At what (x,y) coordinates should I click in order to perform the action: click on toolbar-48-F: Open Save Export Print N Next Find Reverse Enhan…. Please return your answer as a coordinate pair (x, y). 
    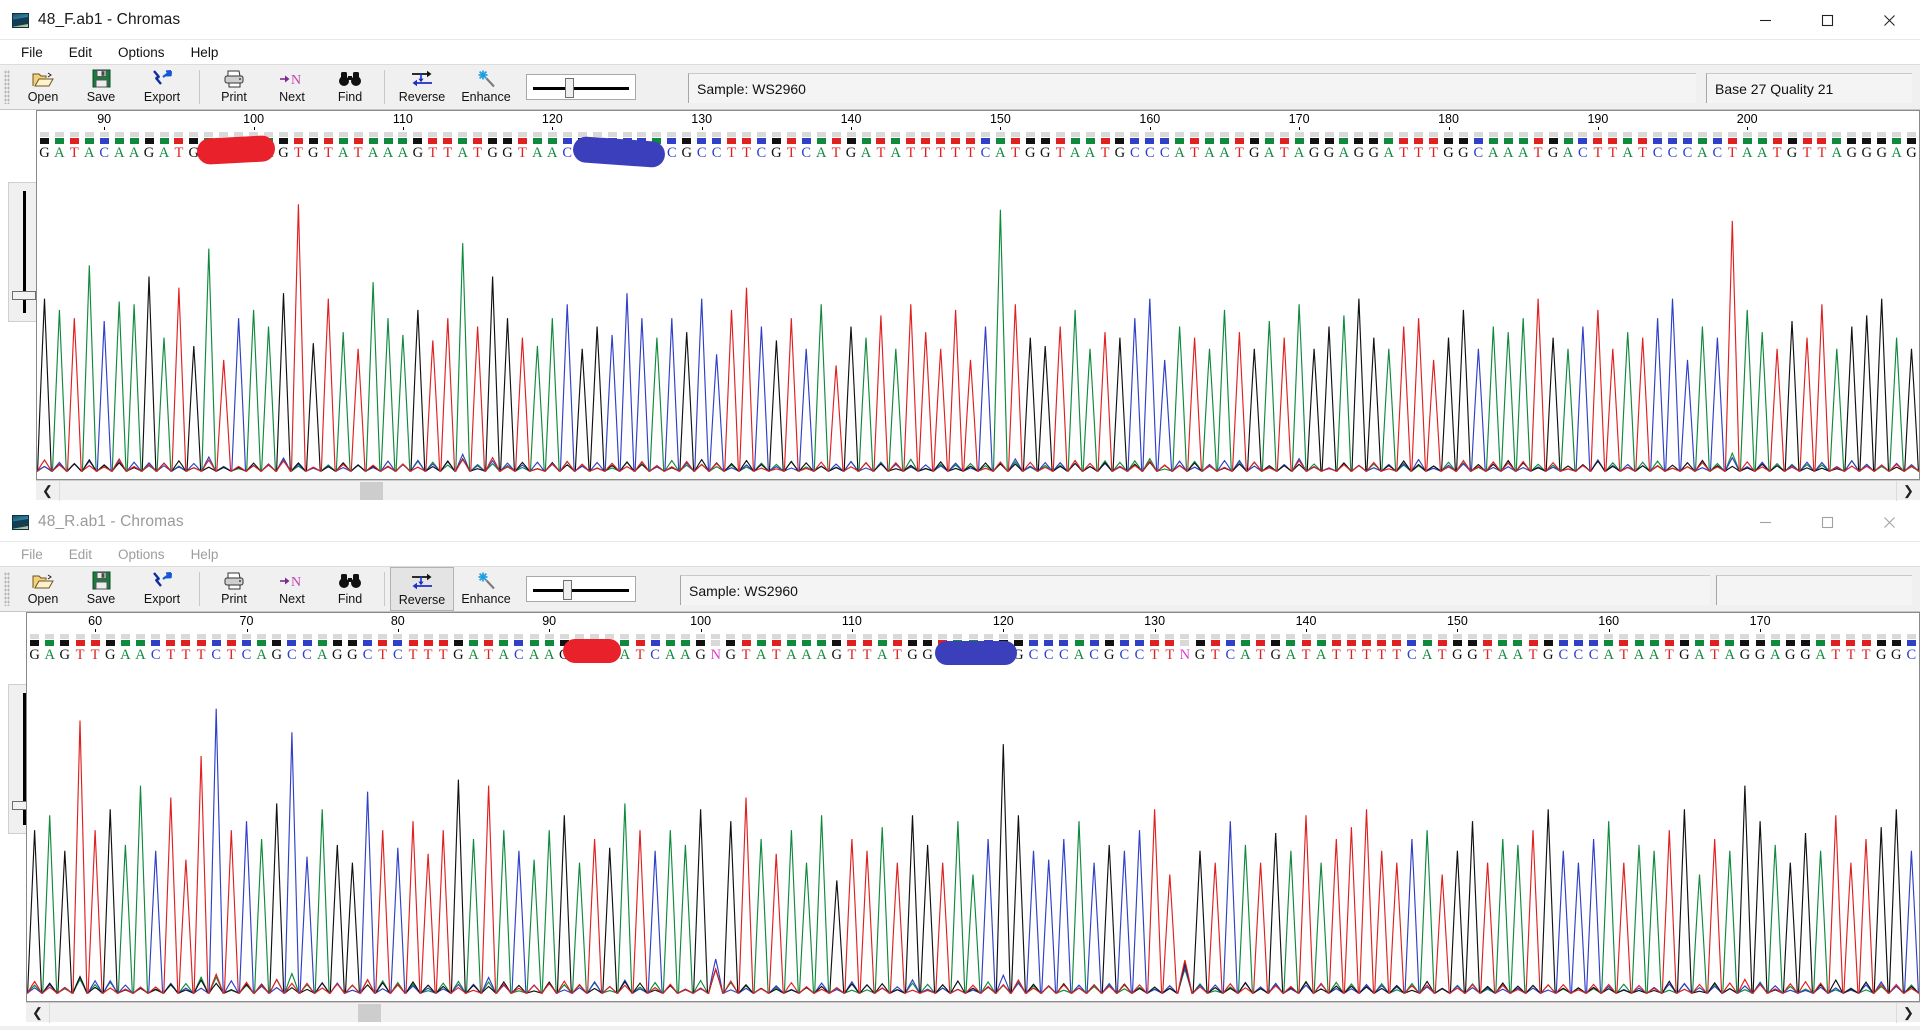
    Looking at the image, I should click on (960, 87).